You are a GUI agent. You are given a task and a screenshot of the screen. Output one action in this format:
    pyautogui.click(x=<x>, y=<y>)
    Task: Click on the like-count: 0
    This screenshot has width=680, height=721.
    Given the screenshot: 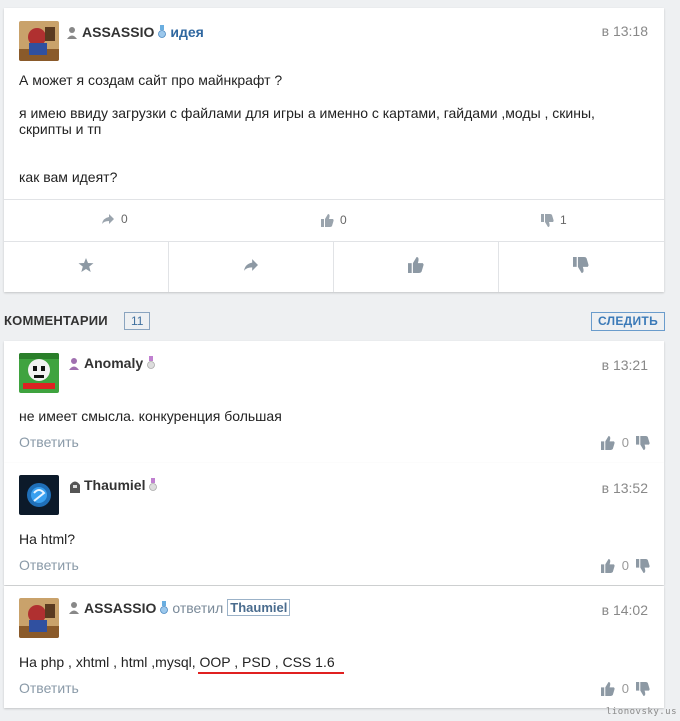 What is the action you would take?
    pyautogui.click(x=343, y=220)
    